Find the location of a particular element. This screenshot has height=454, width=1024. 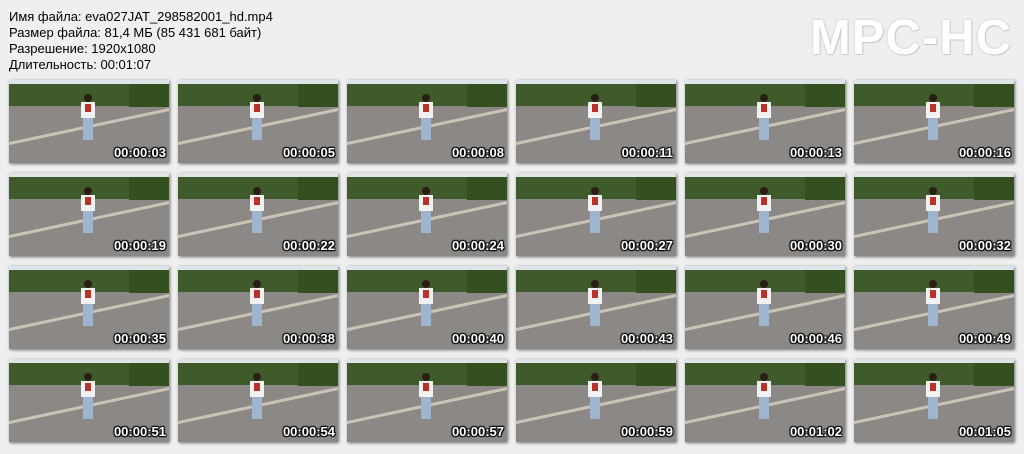

timestamp-label: 00:00:22 is located at coordinates (308, 245).